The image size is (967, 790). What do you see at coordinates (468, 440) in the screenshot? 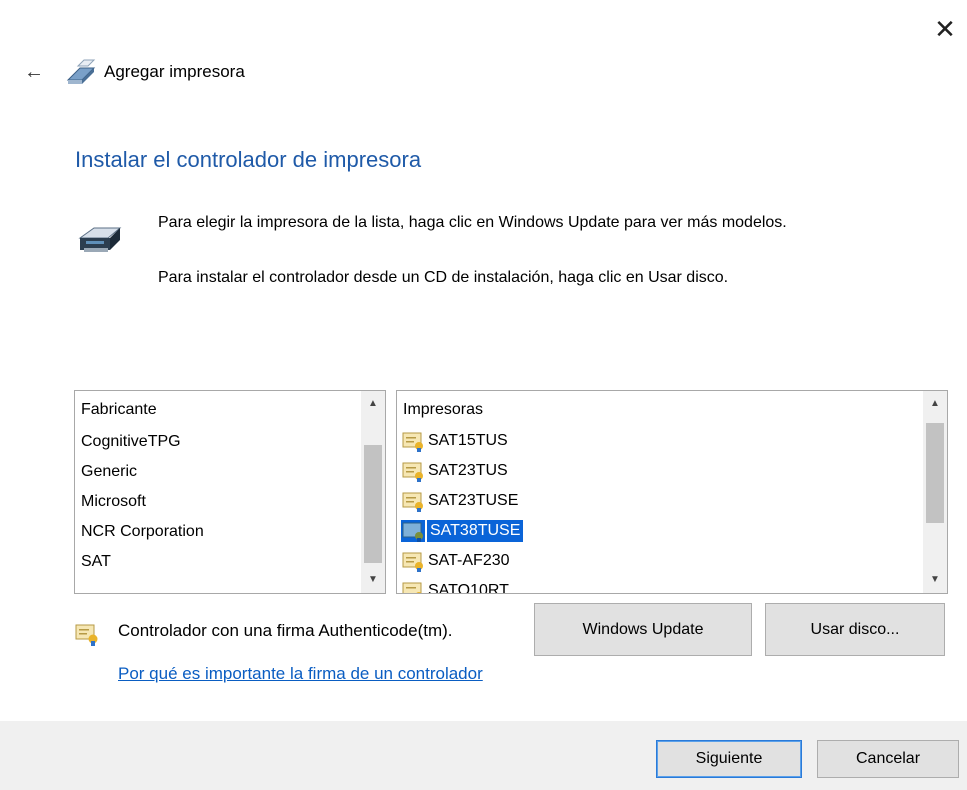
I see `printer-item-label: SAT15TUS` at bounding box center [468, 440].